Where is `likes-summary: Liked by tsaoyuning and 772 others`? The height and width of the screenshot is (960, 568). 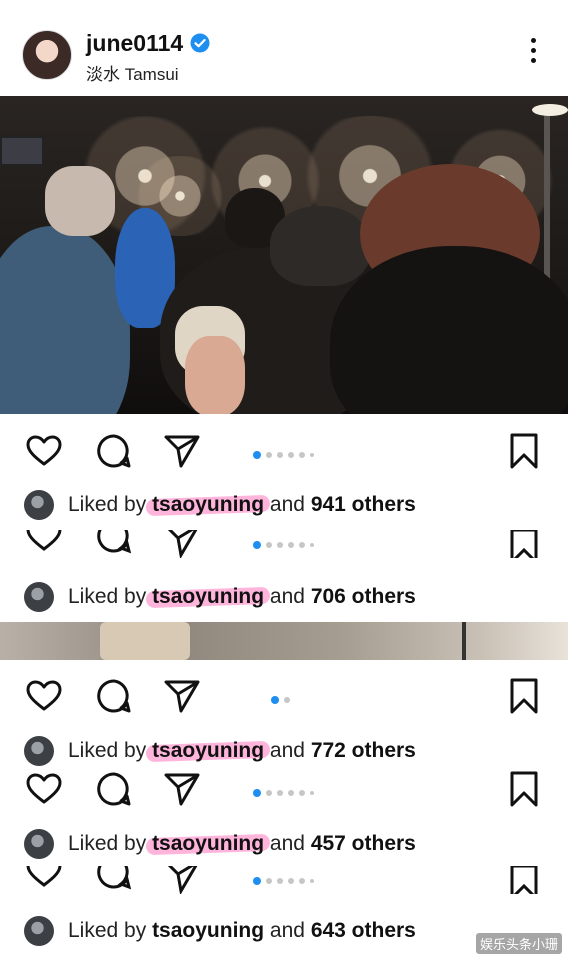
likes-summary: Liked by tsaoyuning and 772 others is located at coordinates (284, 751).